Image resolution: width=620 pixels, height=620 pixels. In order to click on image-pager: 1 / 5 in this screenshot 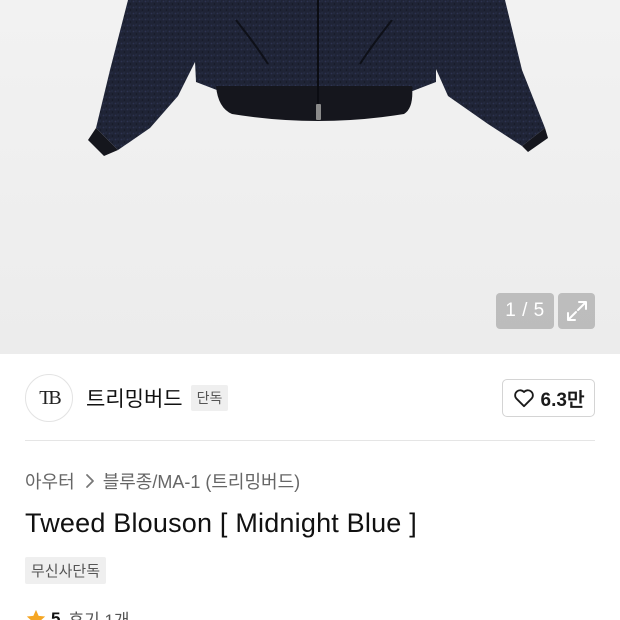, I will do `click(525, 311)`.